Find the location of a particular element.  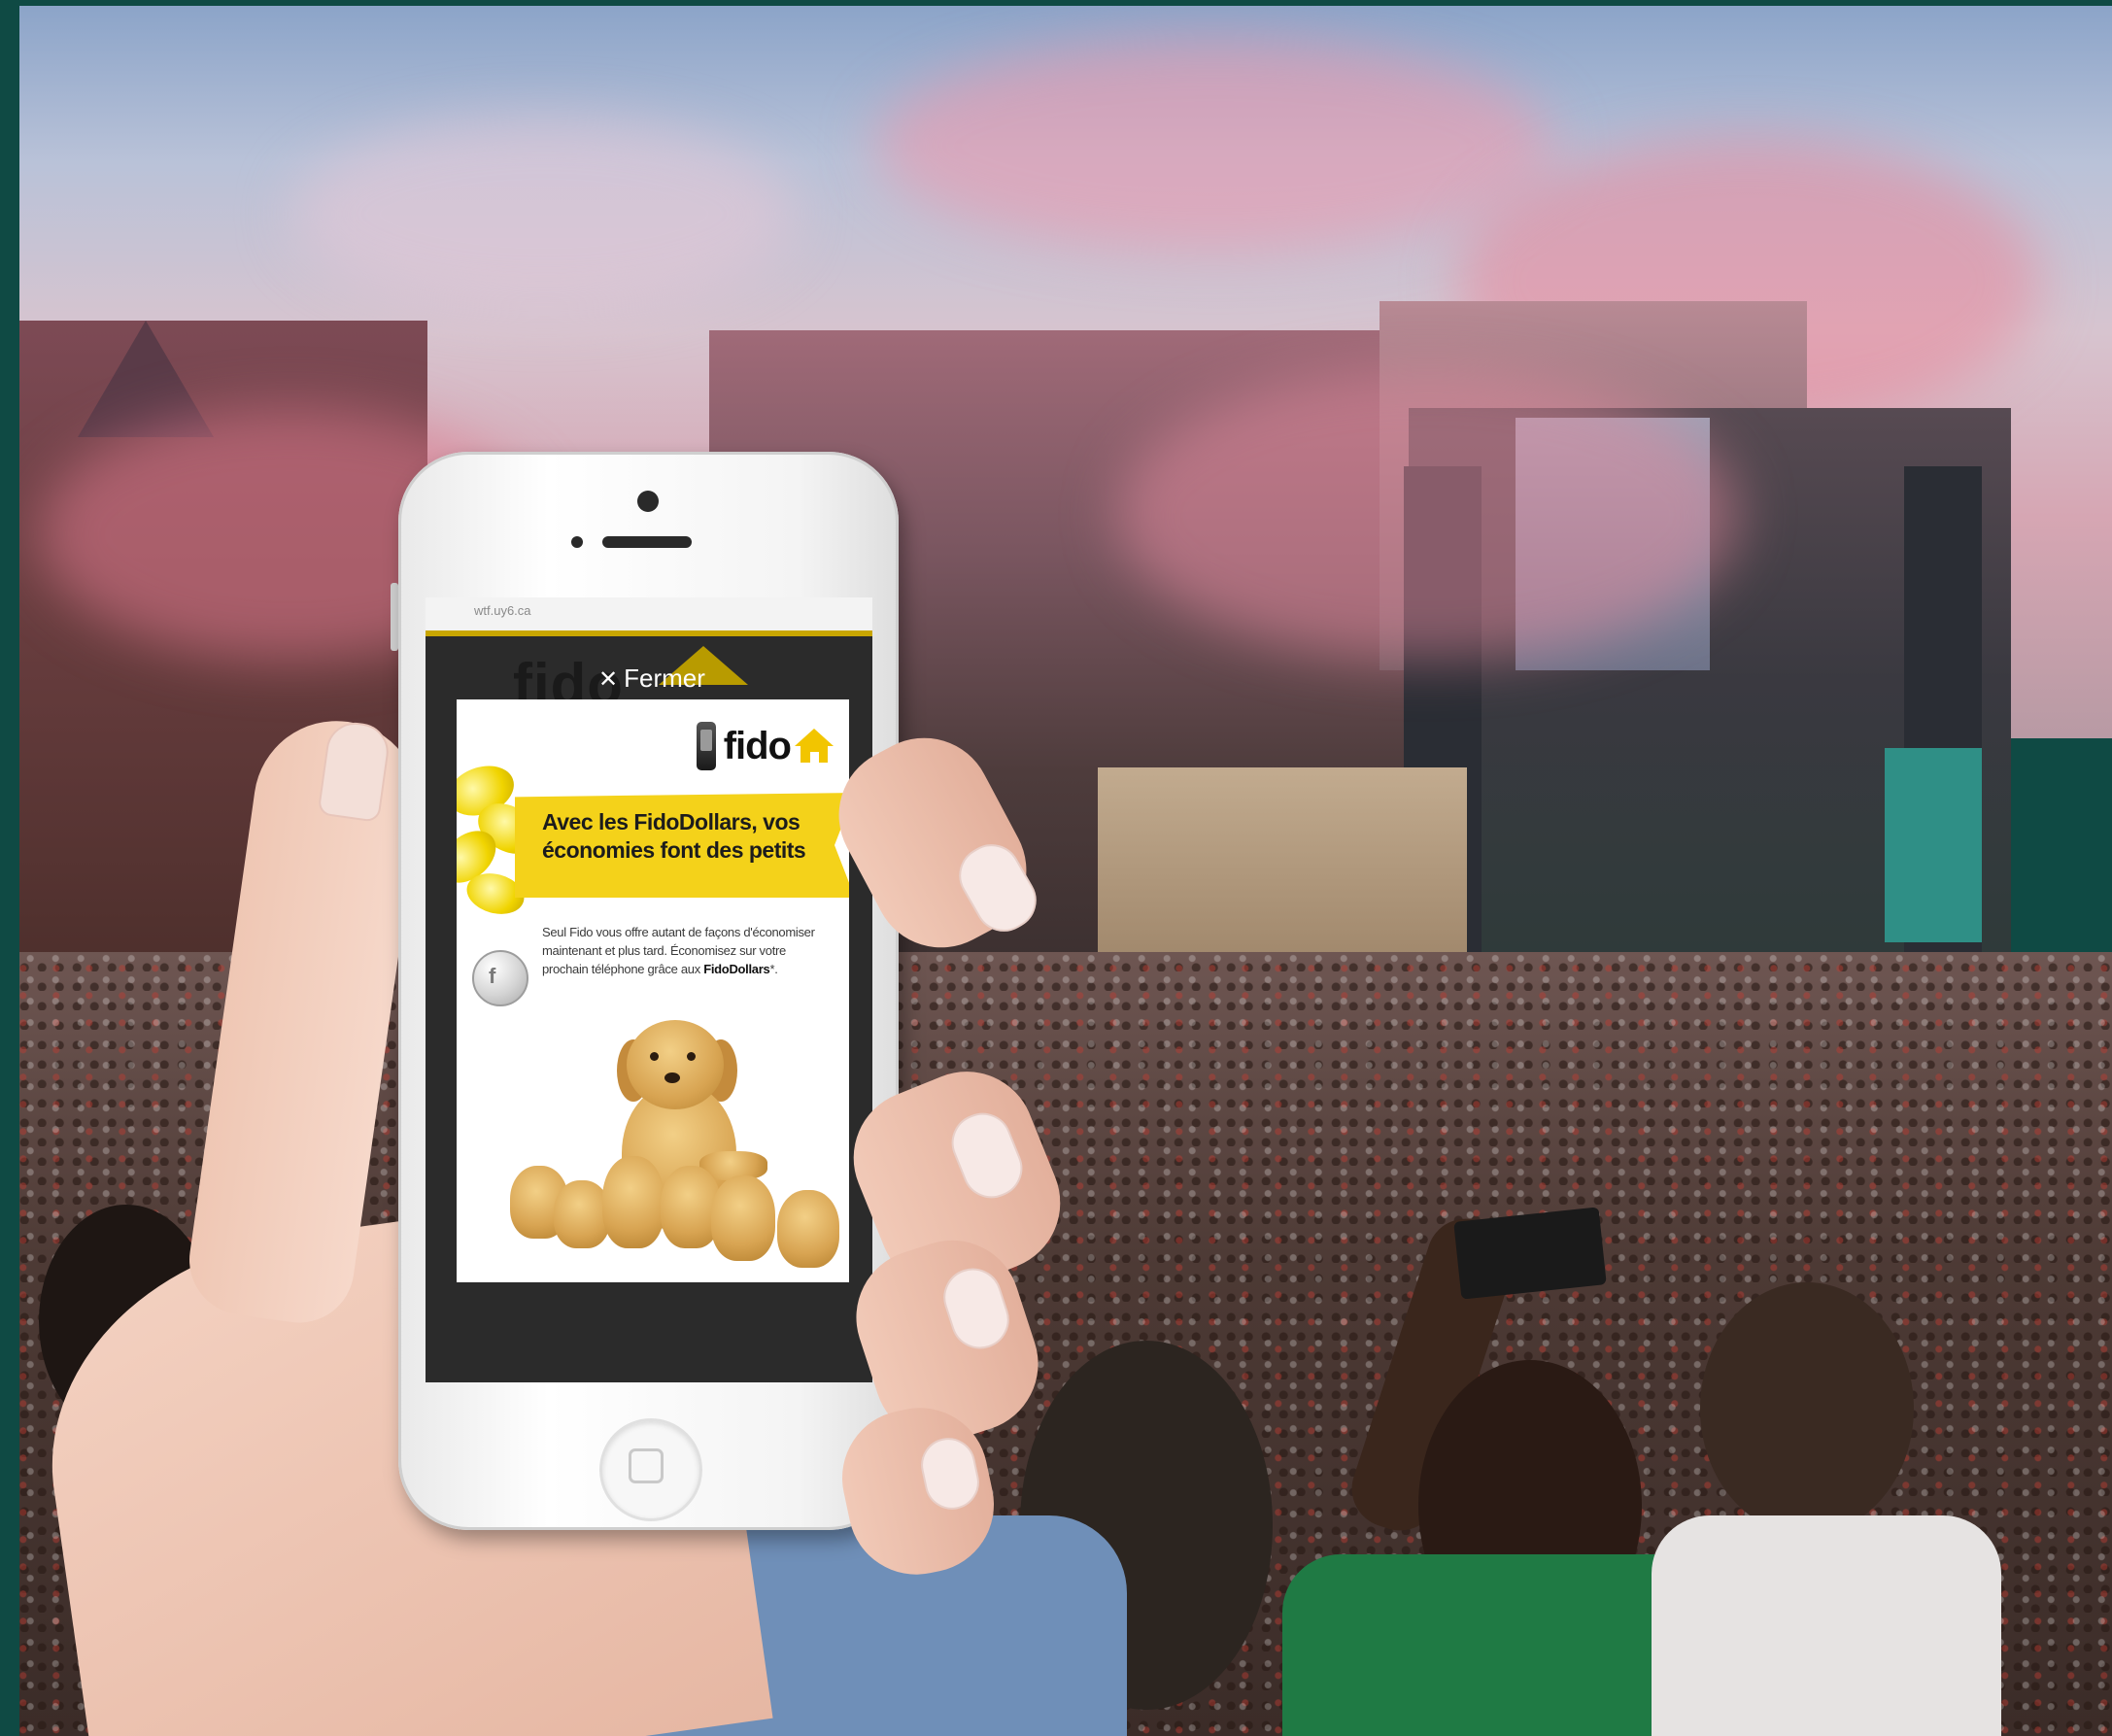

stage-prop is located at coordinates (1933, 845).